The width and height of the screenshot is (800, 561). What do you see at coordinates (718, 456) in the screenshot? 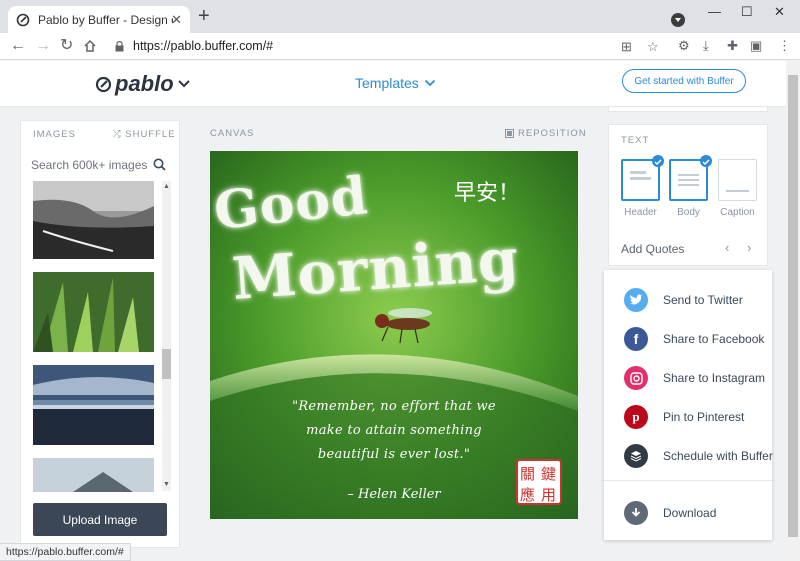
I see `buffer-label: Schedule with Buffer` at bounding box center [718, 456].